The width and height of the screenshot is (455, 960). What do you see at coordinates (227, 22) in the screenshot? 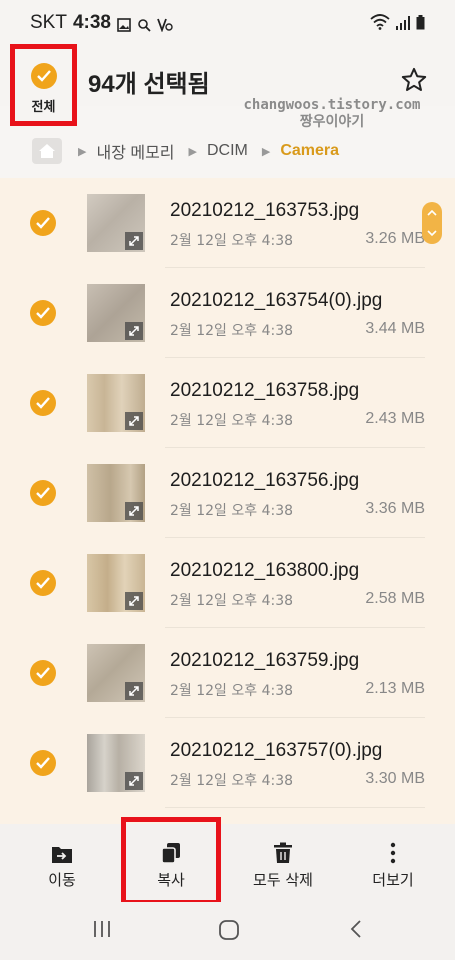
I see `status-bar: SKT 4:38` at bounding box center [227, 22].